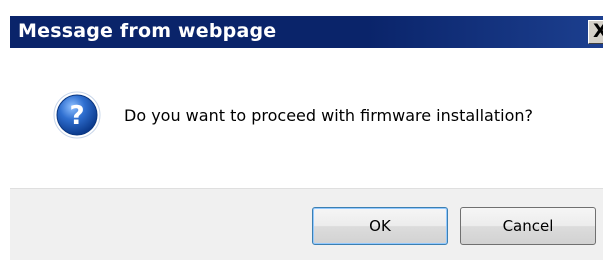 The width and height of the screenshot is (603, 260). I want to click on ok-button: OK, so click(380, 226).